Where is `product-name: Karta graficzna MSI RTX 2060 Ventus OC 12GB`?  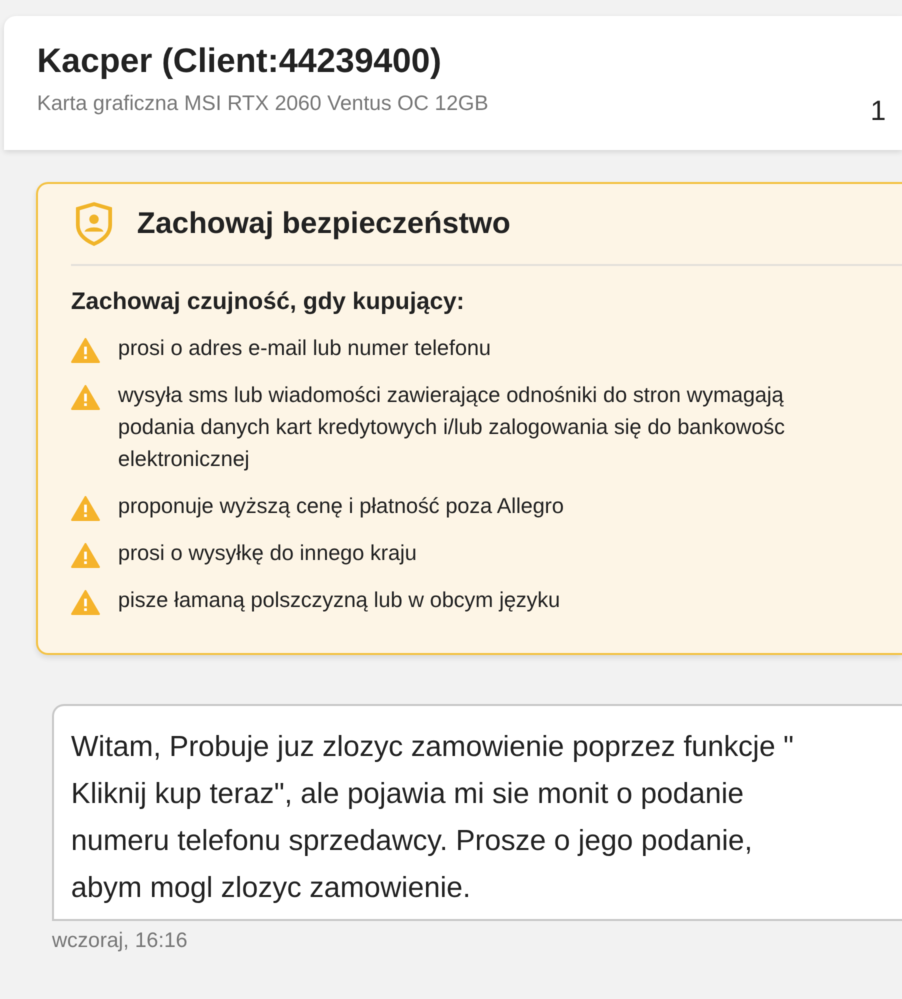 product-name: Karta graficzna MSI RTX 2060 Ventus OC 12GB is located at coordinates (263, 104).